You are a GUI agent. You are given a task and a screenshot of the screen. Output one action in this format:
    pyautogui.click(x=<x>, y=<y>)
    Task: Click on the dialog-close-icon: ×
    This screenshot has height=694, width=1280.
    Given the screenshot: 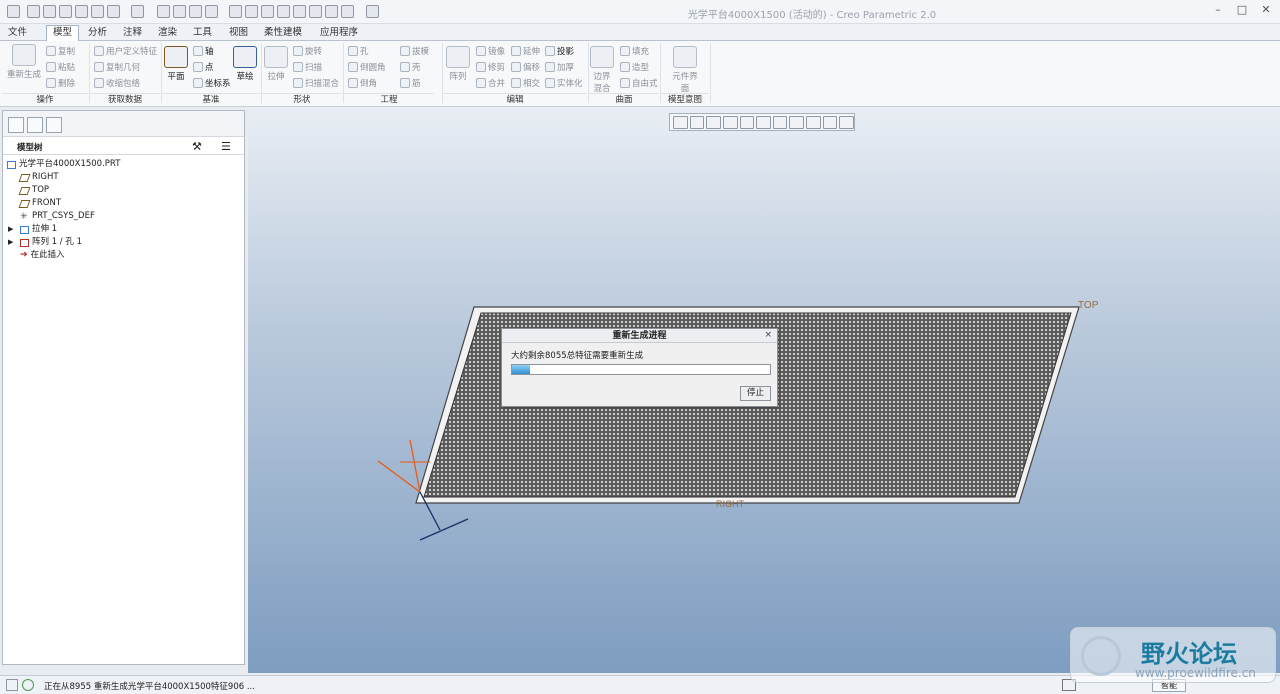 What is the action you would take?
    pyautogui.click(x=768, y=335)
    